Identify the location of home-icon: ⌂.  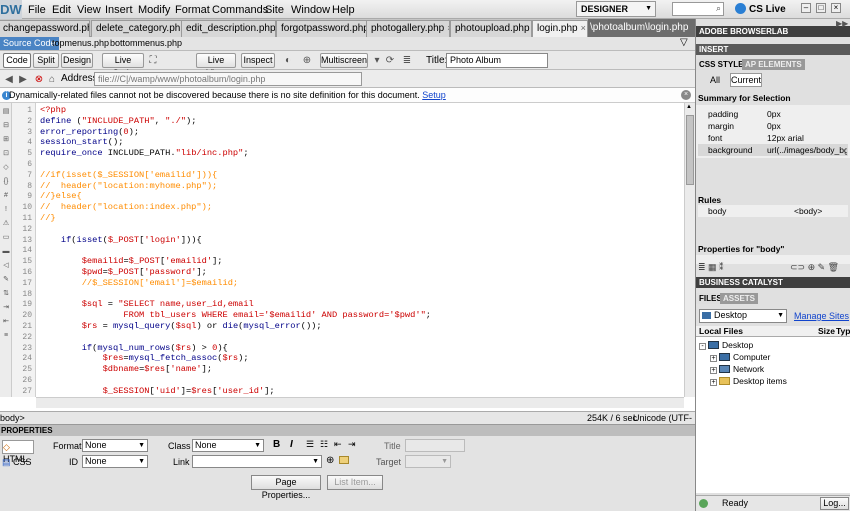
(52, 79).